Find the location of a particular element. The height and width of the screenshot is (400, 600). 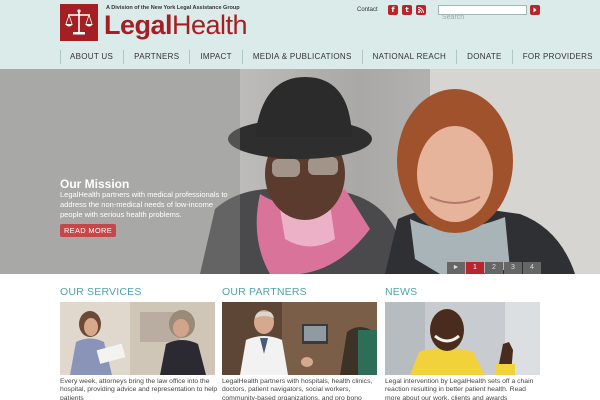

nav-for-providers: FOR PROVIDERS is located at coordinates (555, 57).